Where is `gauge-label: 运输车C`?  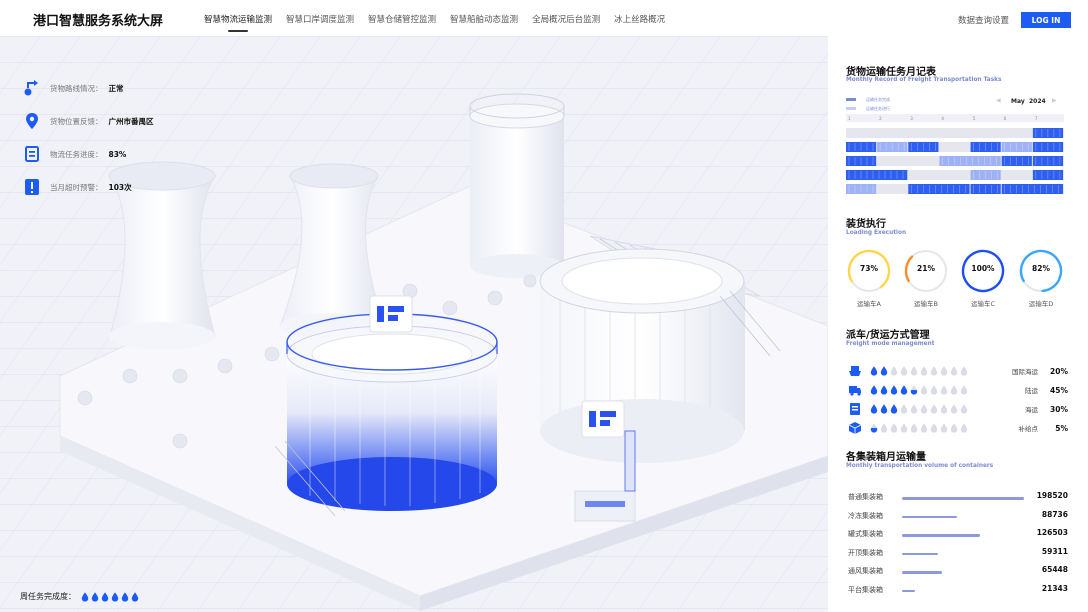 gauge-label: 运输车C is located at coordinates (983, 304).